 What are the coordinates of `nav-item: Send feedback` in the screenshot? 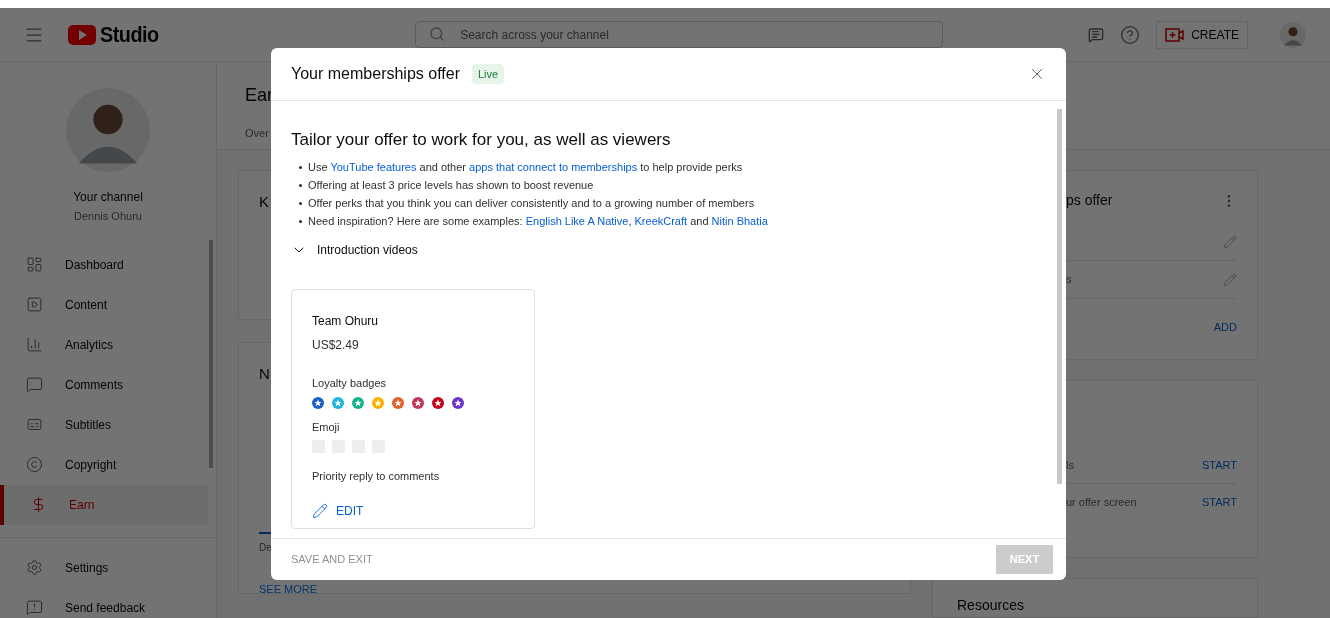 It's located at (108, 602).